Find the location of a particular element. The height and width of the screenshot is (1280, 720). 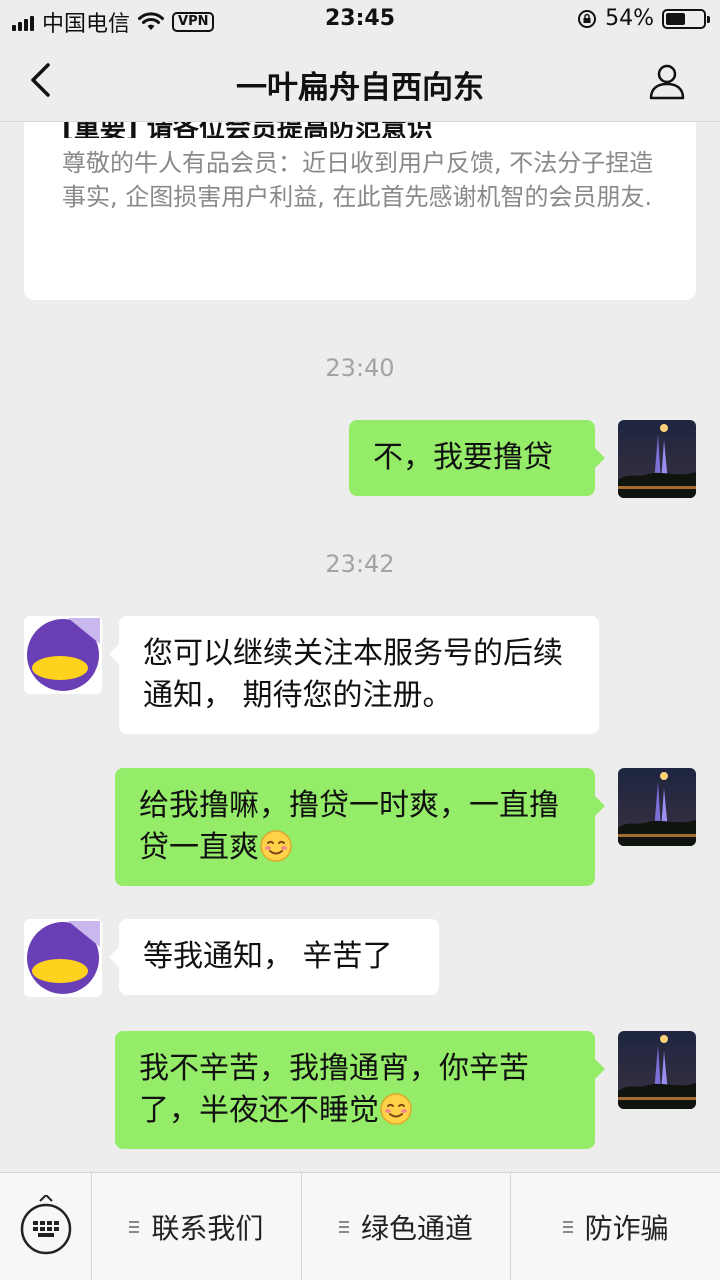

message-text: 给我撸嘛，撸贷一时爽，一直撸贷一直爽 is located at coordinates (349, 826).